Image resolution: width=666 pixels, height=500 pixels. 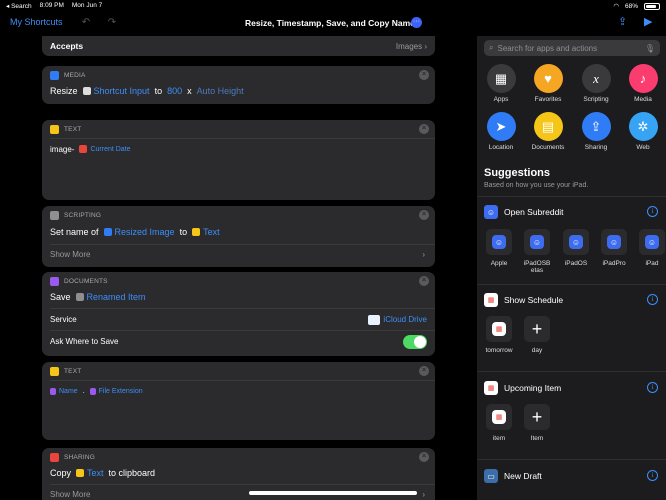 What do you see at coordinates (501, 131) in the screenshot?
I see `category-location: ➤ Location` at bounding box center [501, 131].